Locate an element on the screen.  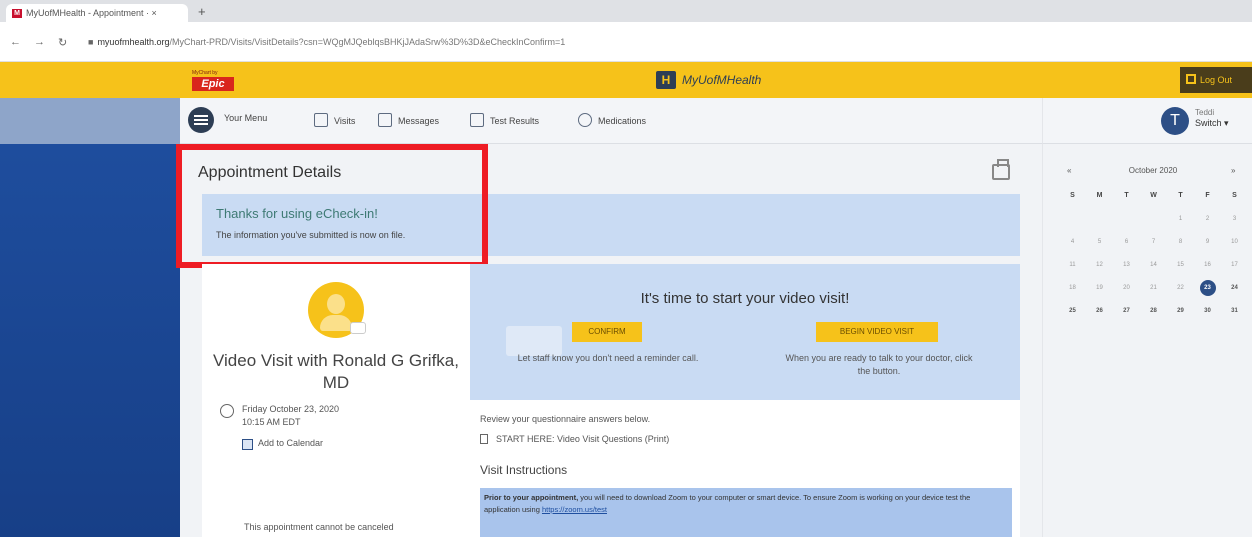
switch-control: Teddi Switch ▾ is located at coordinates (1212, 118).